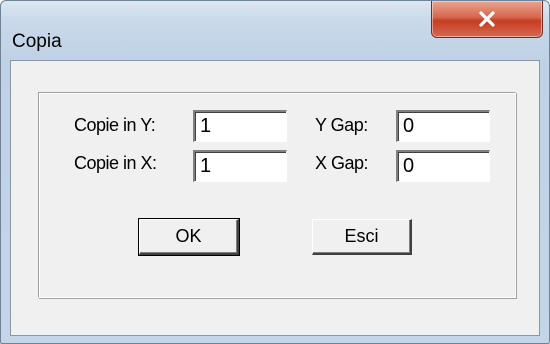 This screenshot has width=550, height=344. I want to click on ok-button: OK, so click(189, 237).